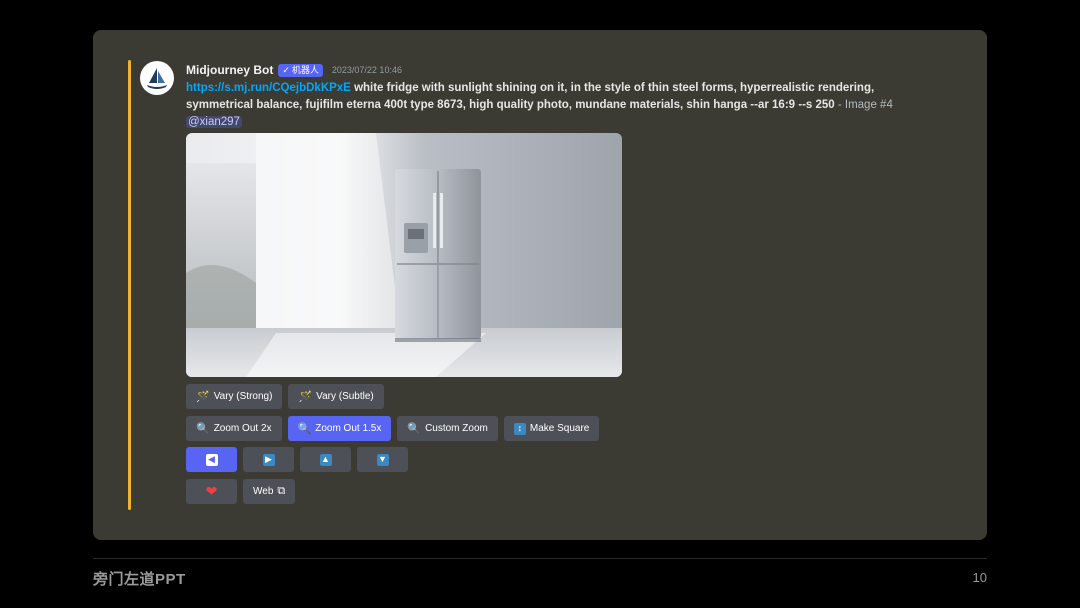  What do you see at coordinates (229, 70) in the screenshot?
I see `username: Midjourney Bot` at bounding box center [229, 70].